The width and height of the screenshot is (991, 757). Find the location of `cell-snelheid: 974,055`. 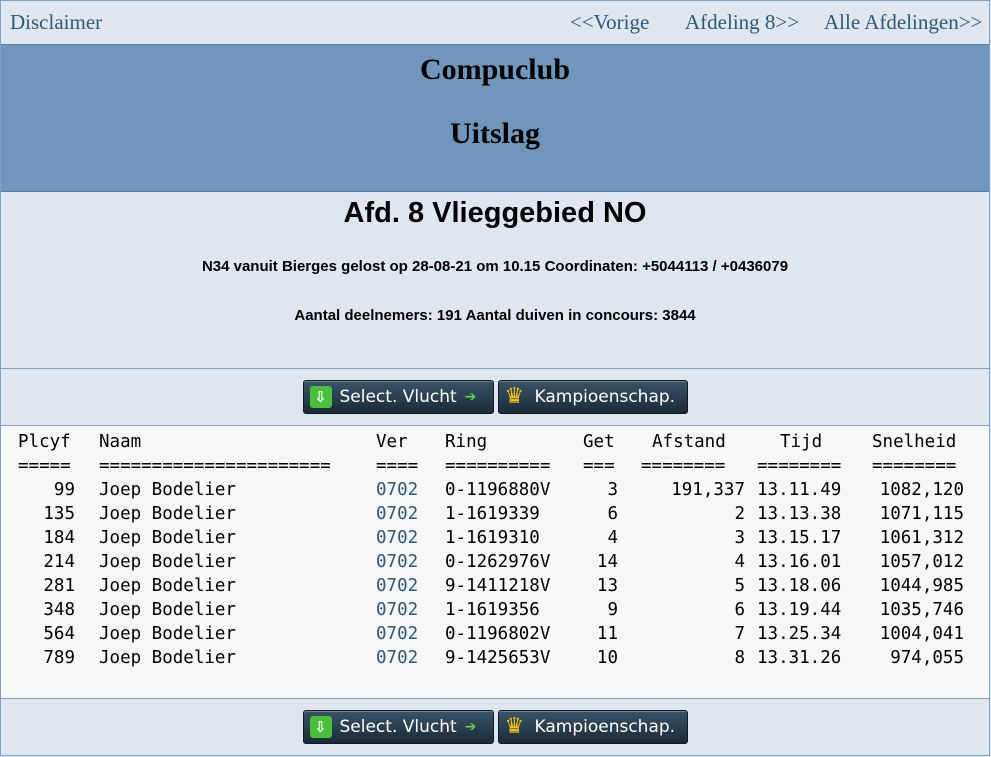

cell-snelheid: 974,055 is located at coordinates (927, 658).